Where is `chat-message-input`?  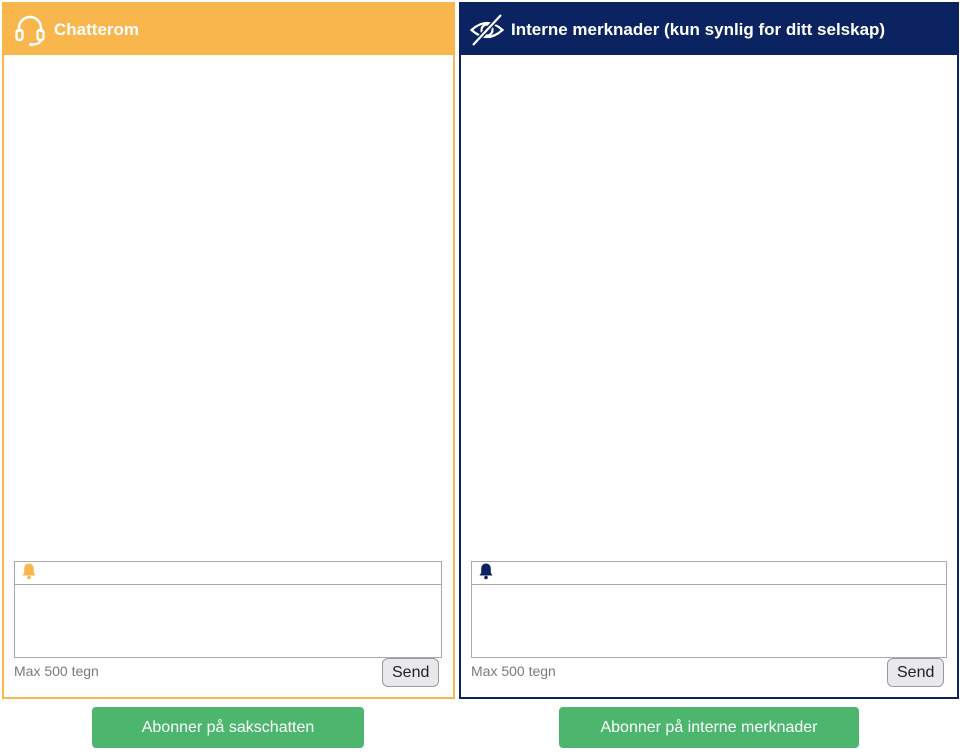 chat-message-input is located at coordinates (228, 621).